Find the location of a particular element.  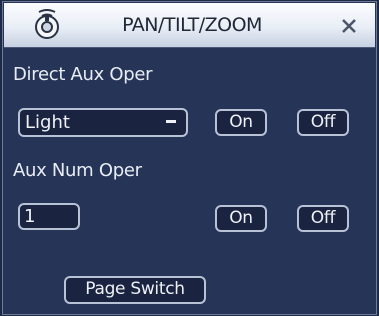

aux-num-off-button: Off is located at coordinates (323, 218).